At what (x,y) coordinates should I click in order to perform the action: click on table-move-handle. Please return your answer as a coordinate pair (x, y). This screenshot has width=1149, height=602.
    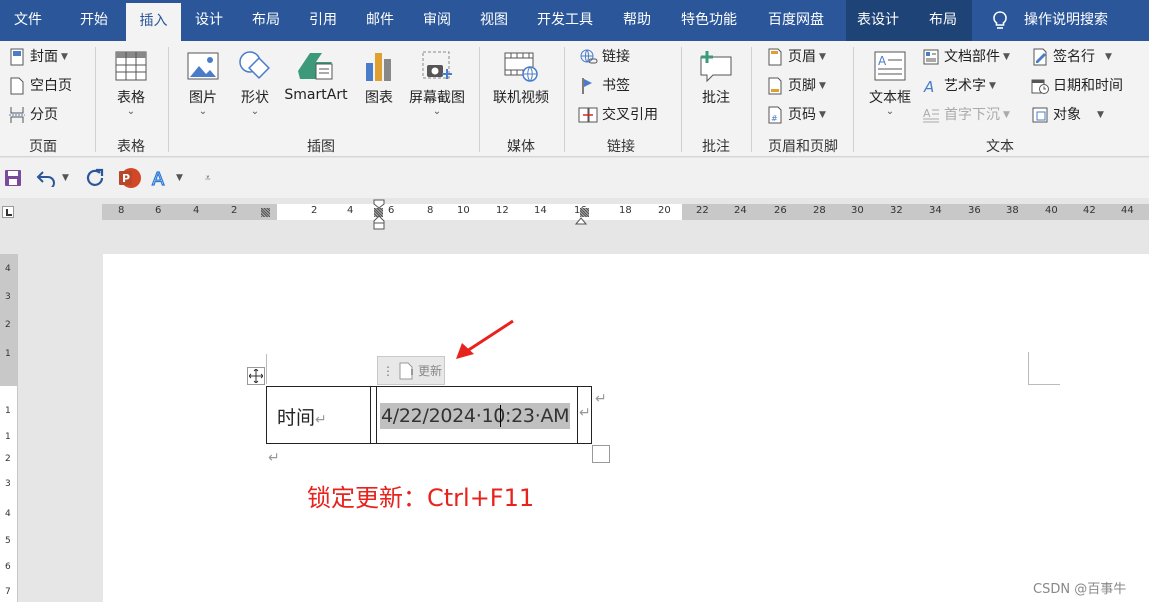
    Looking at the image, I should click on (256, 376).